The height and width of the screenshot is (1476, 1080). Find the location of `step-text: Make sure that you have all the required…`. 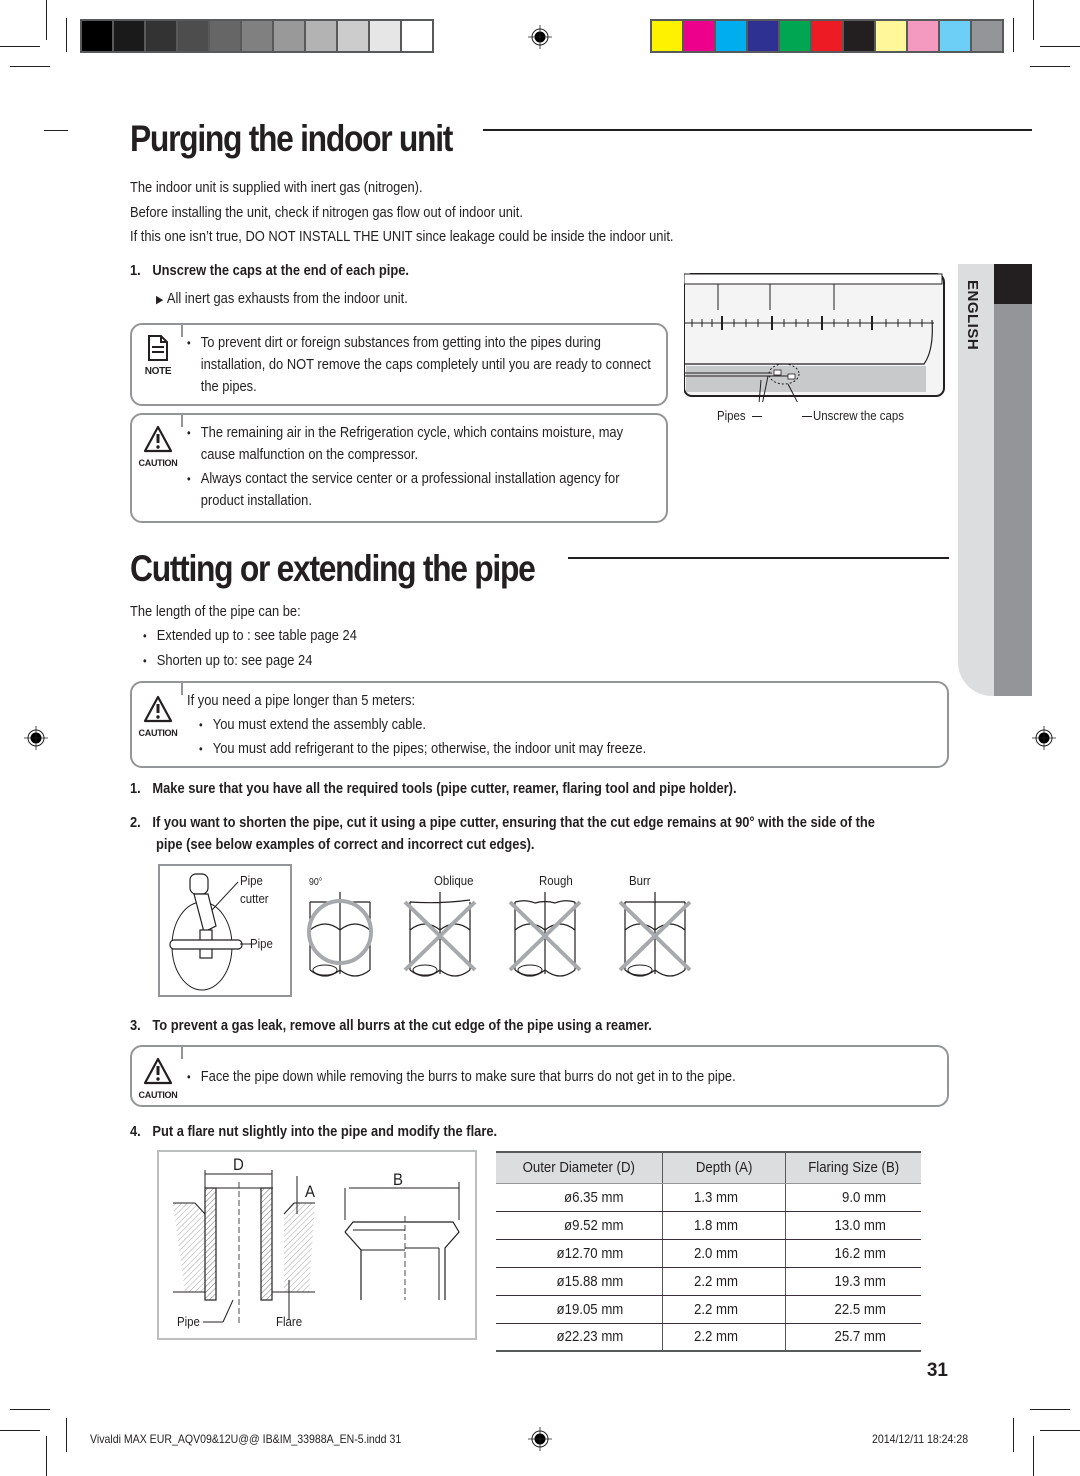

step-text: Make sure that you have all the required… is located at coordinates (444, 788).